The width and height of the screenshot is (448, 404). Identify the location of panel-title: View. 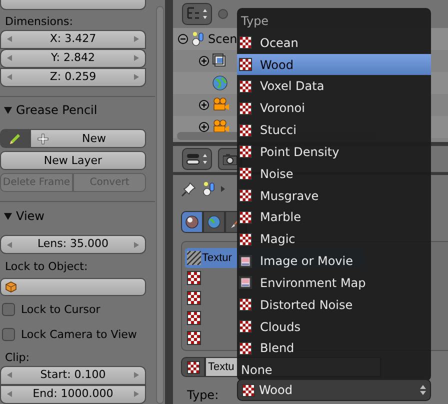
(30, 216).